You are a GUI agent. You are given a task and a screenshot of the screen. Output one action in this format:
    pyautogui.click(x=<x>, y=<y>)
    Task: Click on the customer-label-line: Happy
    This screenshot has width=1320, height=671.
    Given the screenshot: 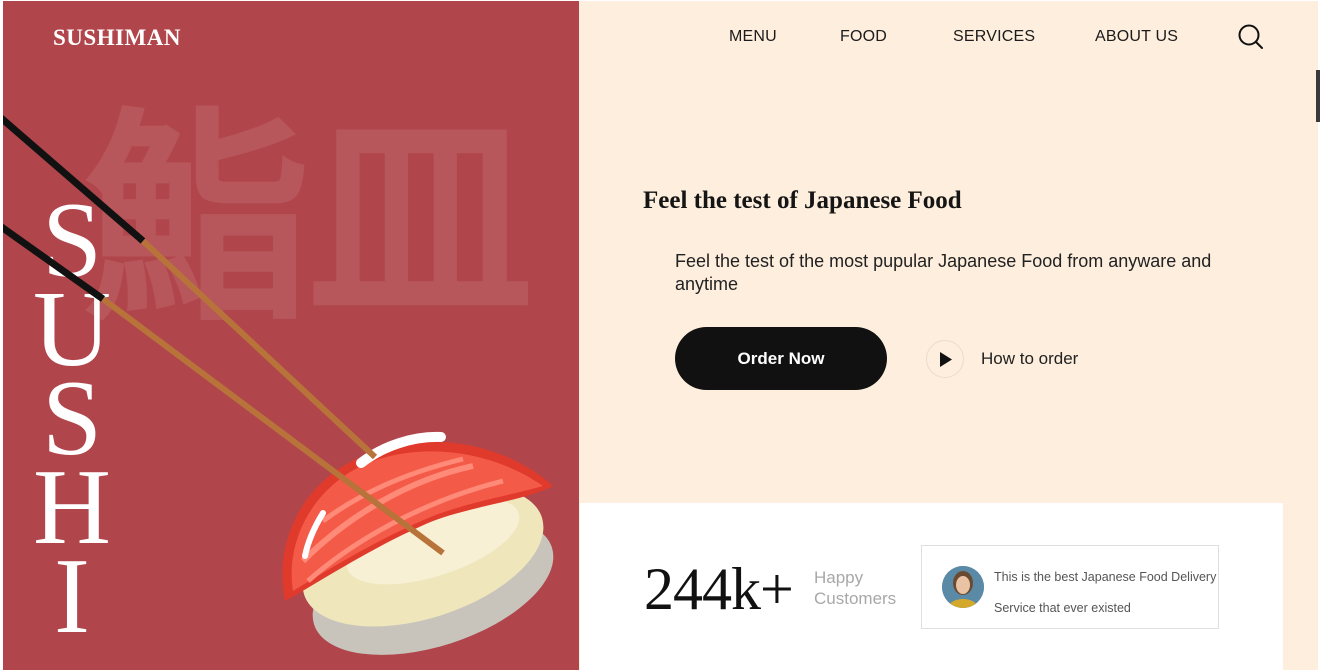 What is the action you would take?
    pyautogui.click(x=839, y=577)
    